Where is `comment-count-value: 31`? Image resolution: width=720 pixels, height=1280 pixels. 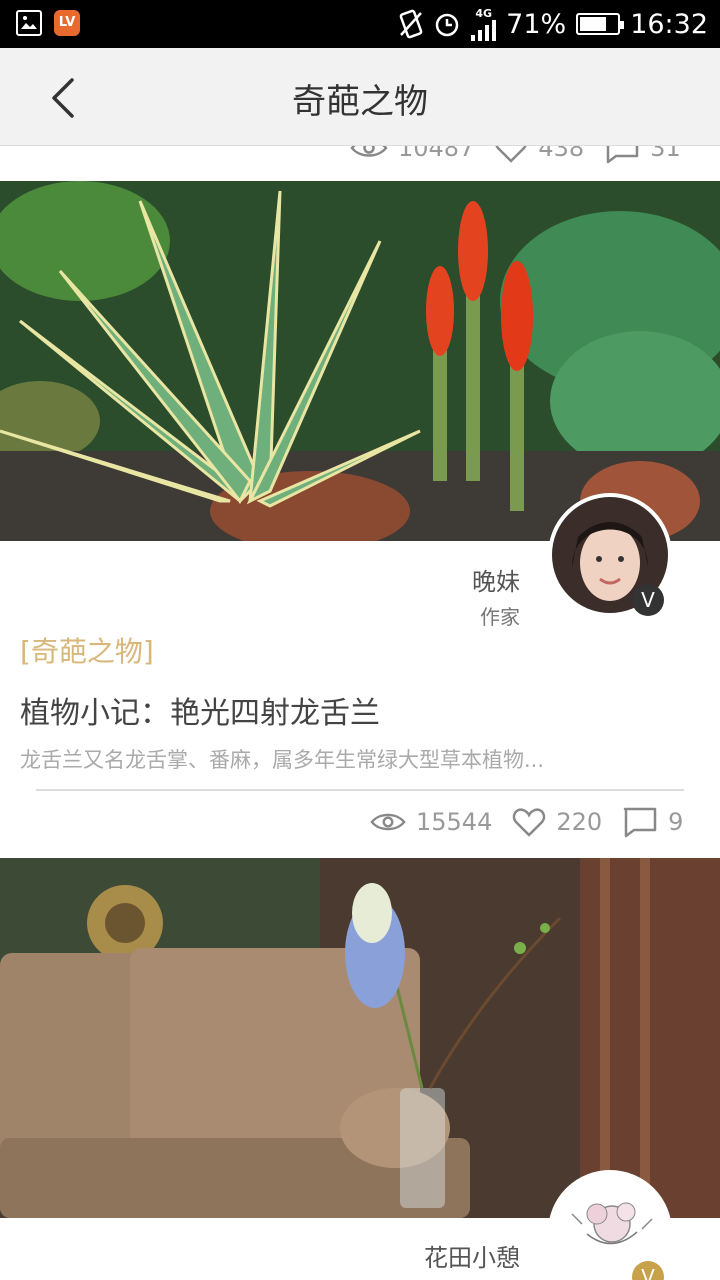
comment-count-value: 31 is located at coordinates (665, 154).